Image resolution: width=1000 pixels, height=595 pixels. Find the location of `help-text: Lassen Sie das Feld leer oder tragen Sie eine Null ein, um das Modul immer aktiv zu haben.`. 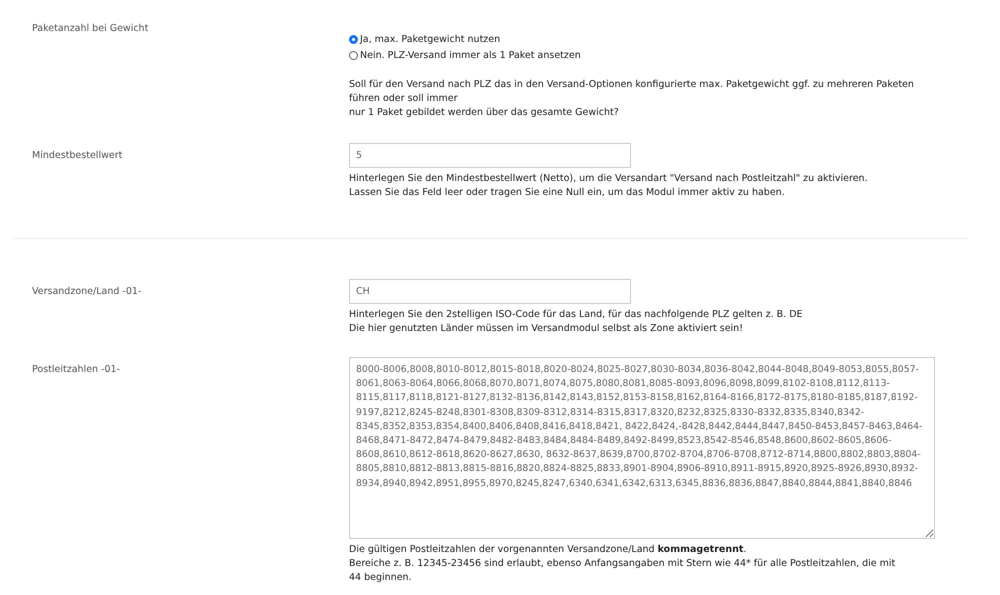

help-text: Lassen Sie das Feld leer oder tragen Sie eine Null ein, um das Modul immer aktiv zu haben. is located at coordinates (567, 193).